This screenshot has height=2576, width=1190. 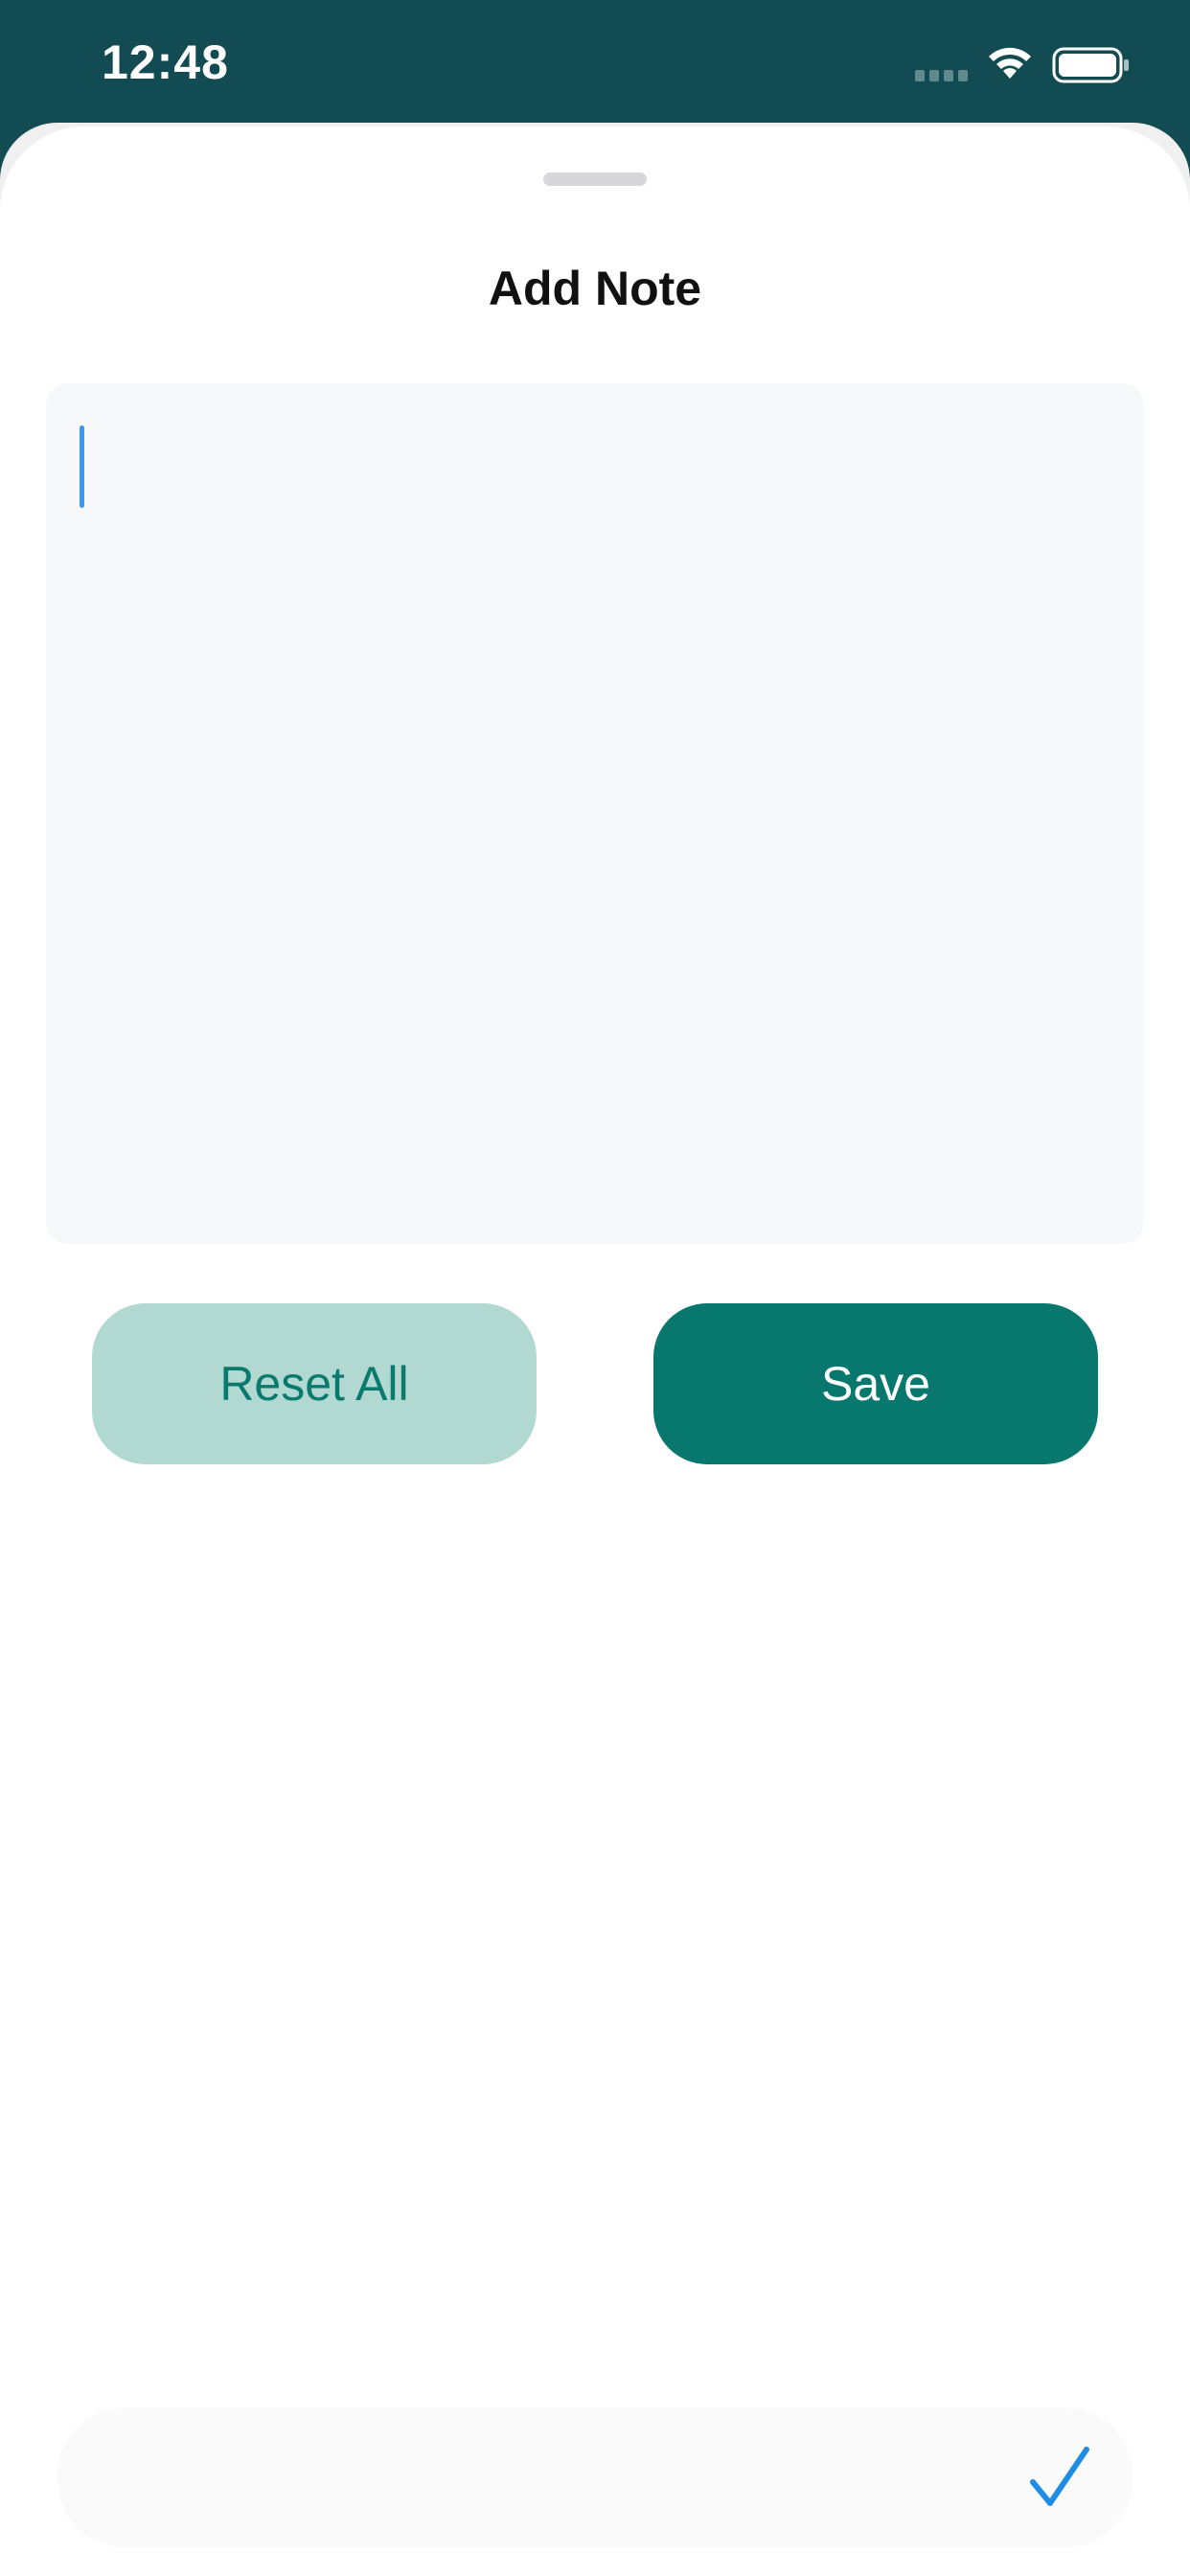 I want to click on sheet-grabber, so click(x=595, y=179).